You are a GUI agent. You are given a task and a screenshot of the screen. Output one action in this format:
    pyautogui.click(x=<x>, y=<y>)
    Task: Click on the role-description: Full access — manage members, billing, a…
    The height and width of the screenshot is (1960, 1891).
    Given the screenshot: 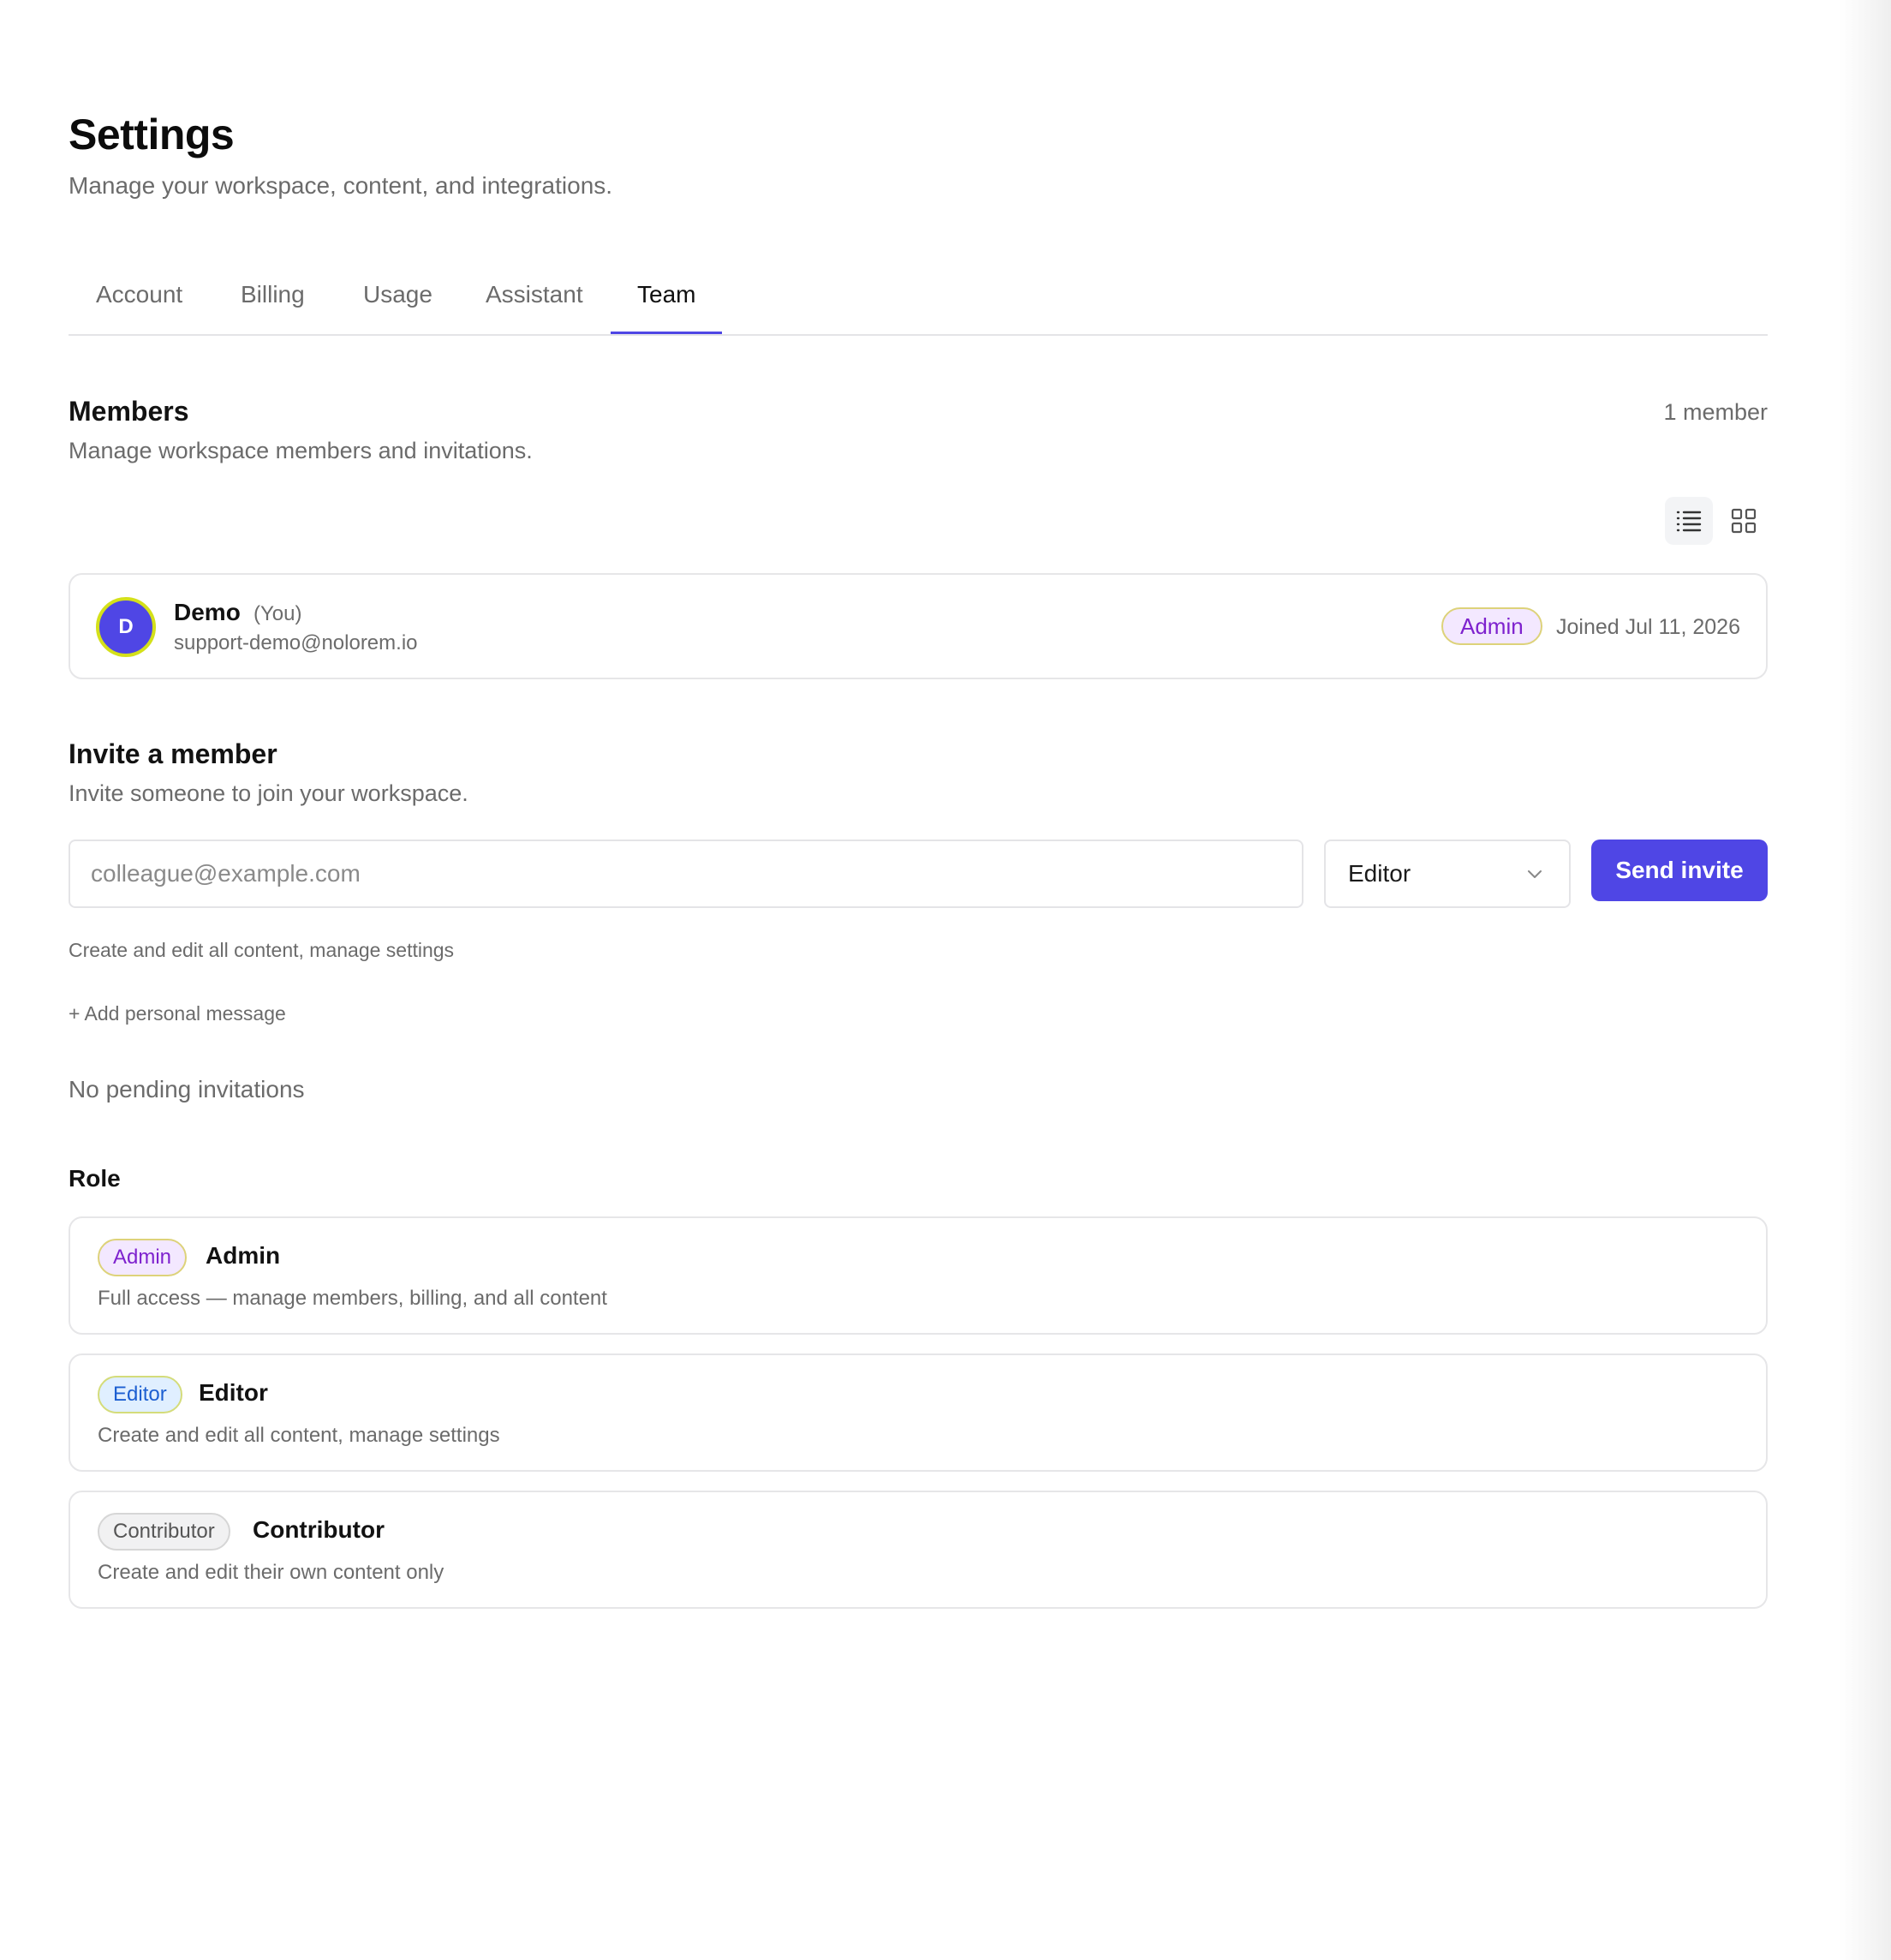 What is the action you would take?
    pyautogui.click(x=352, y=1298)
    